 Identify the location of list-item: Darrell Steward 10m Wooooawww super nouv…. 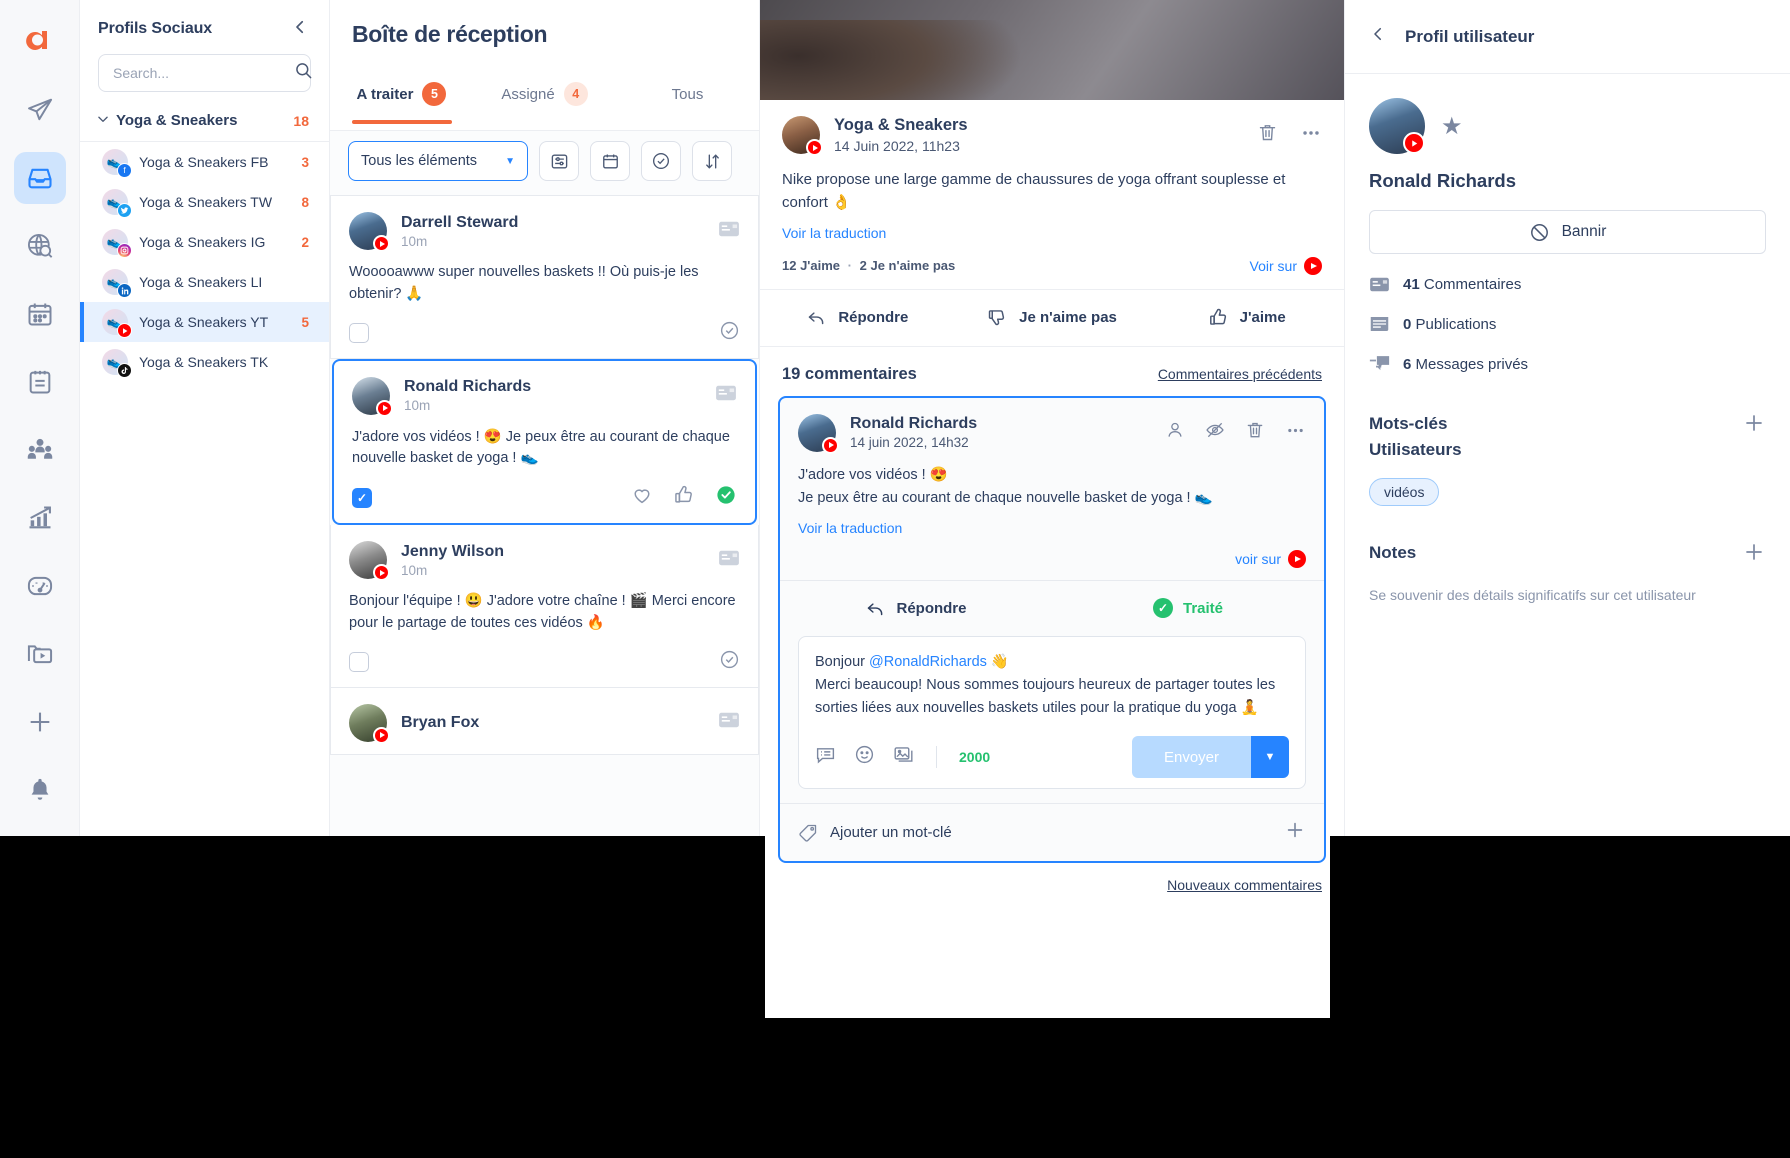
(544, 277).